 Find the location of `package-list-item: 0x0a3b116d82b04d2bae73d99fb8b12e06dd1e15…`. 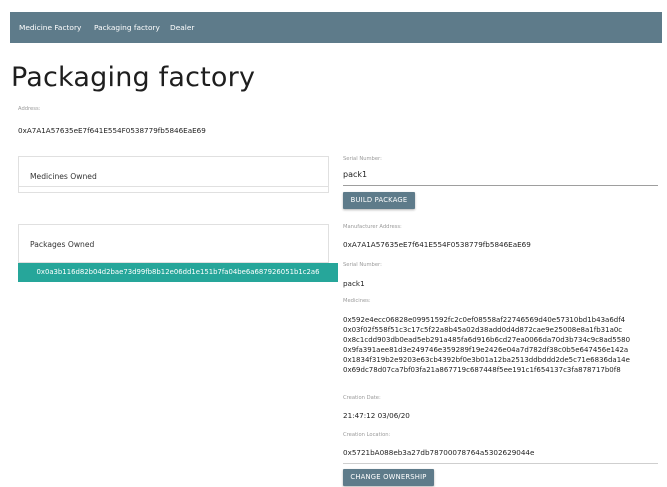

package-list-item: 0x0a3b116d82b04d2bae73d99fb8b12e06dd1e15… is located at coordinates (178, 272).